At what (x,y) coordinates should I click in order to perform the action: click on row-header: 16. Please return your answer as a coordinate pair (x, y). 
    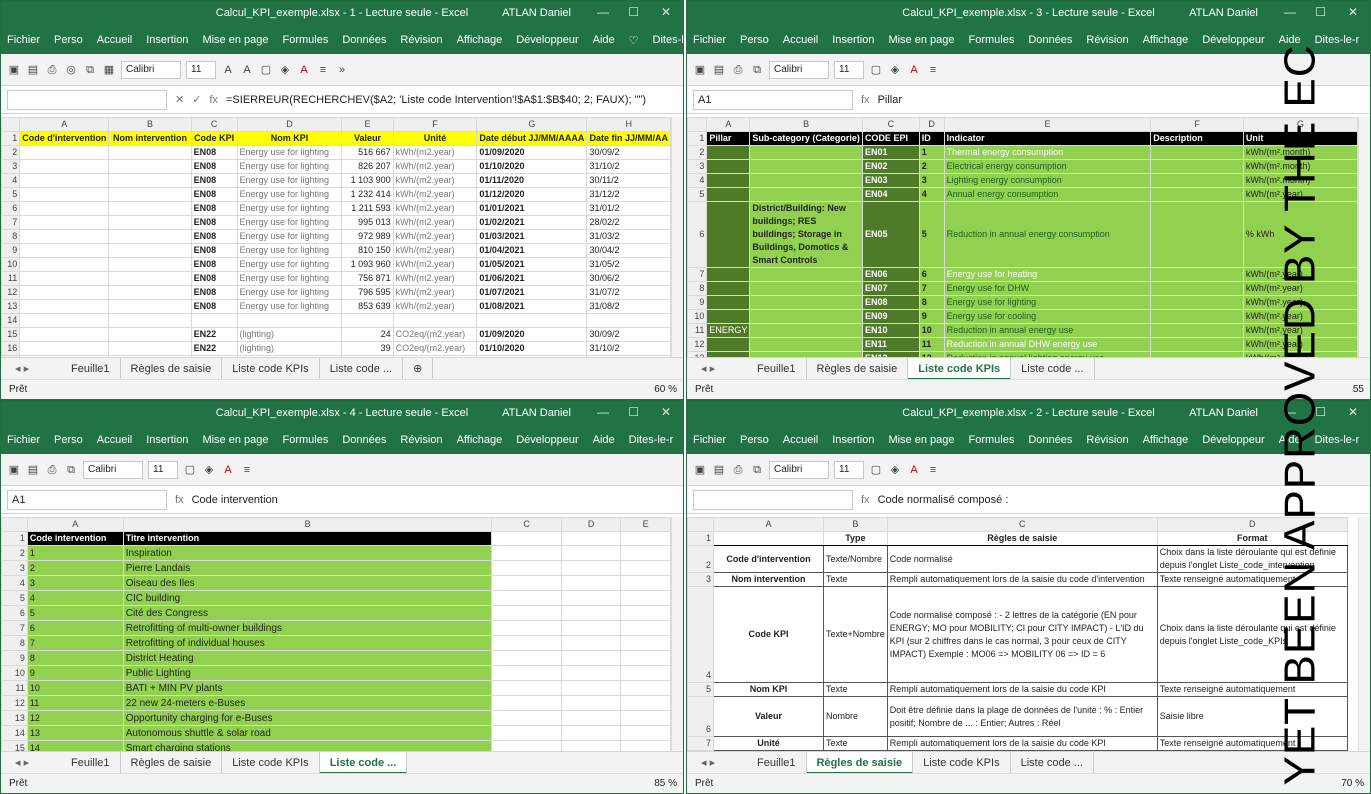
    Looking at the image, I should click on (11, 348).